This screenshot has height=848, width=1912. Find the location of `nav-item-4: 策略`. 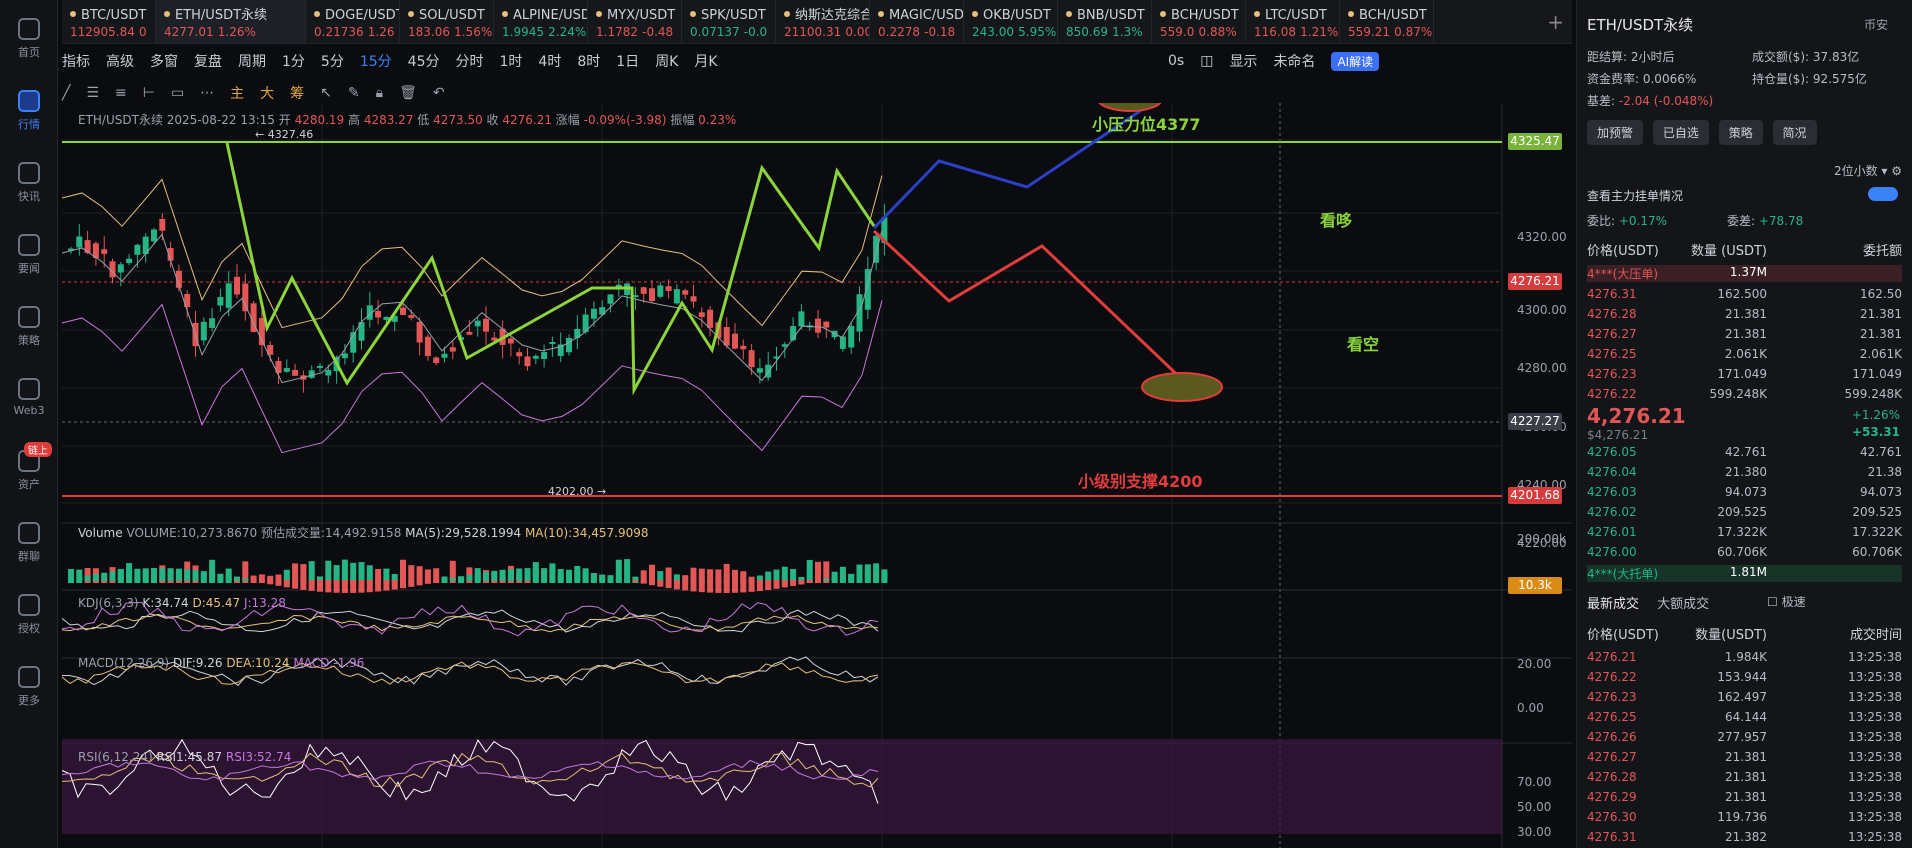

nav-item-4: 策略 is located at coordinates (29, 327).